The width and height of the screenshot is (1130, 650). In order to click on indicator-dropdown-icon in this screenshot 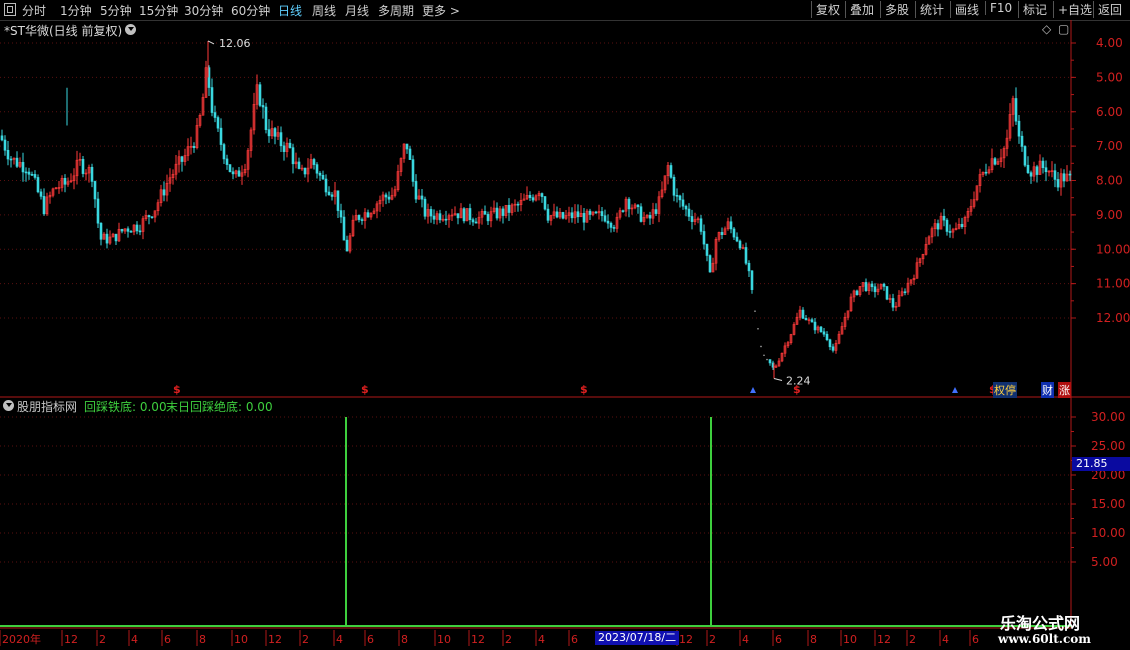, I will do `click(8, 405)`.